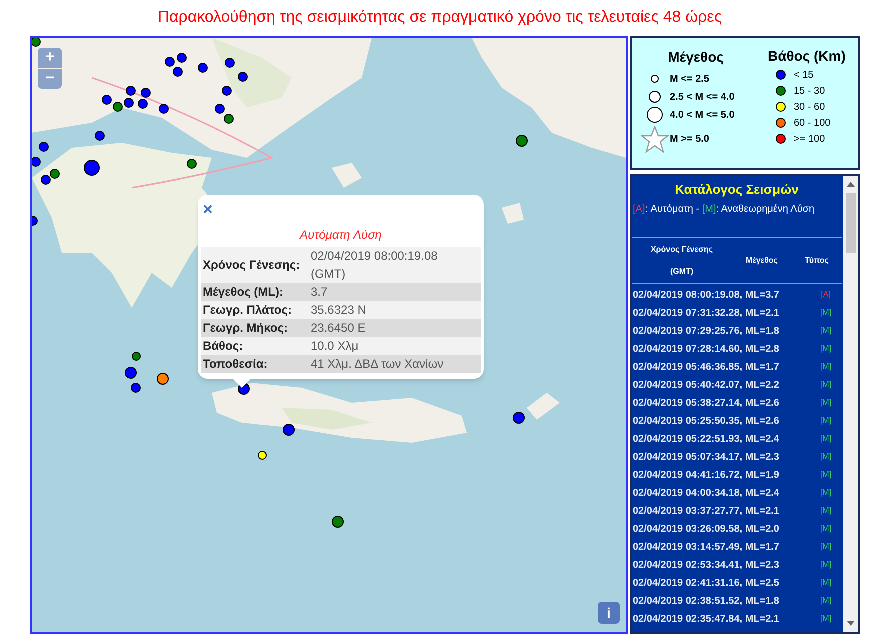 The image size is (880, 644). Describe the element at coordinates (722, 439) in the screenshot. I see `event-cell: 02/04/2019 05:22:51.93, ML=2.4` at that location.